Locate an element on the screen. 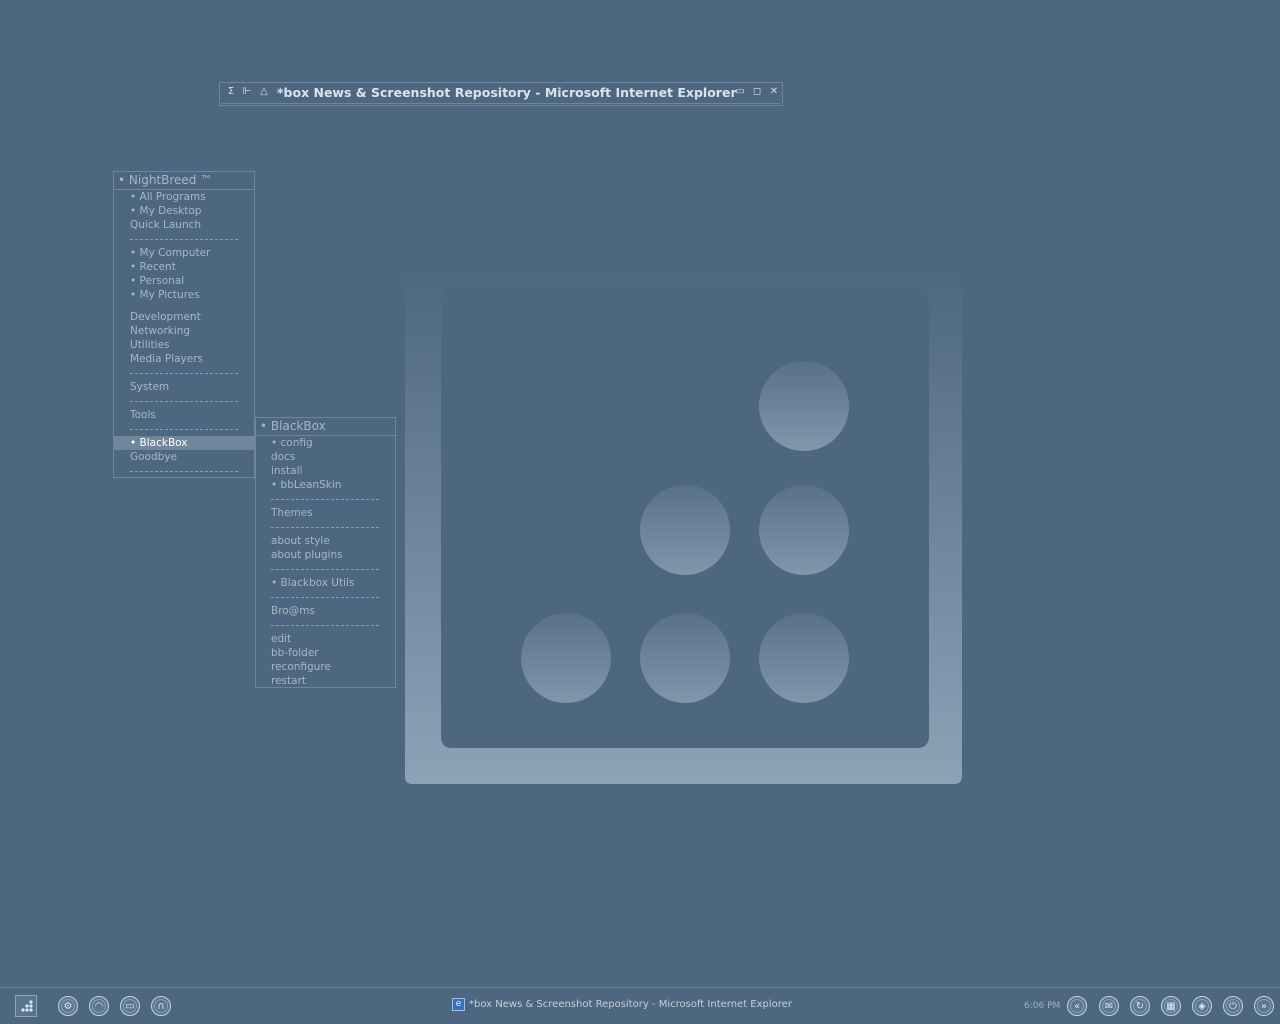  mail-icon: ✉ is located at coordinates (1109, 1006).